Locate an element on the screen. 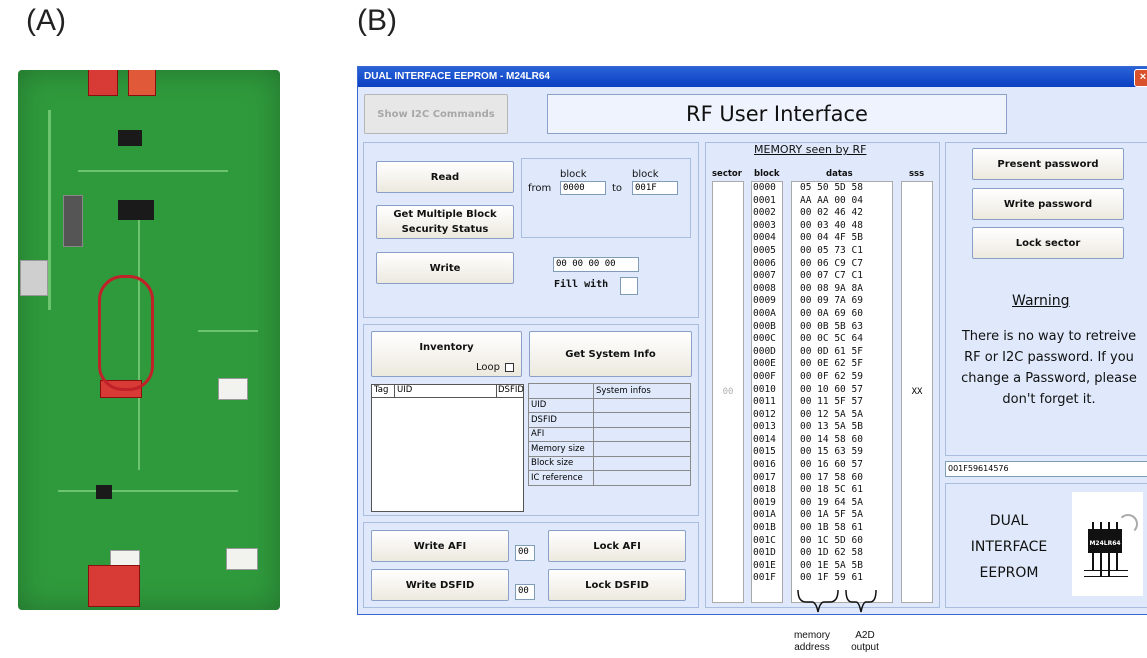  col-tag: Tag is located at coordinates (381, 390).